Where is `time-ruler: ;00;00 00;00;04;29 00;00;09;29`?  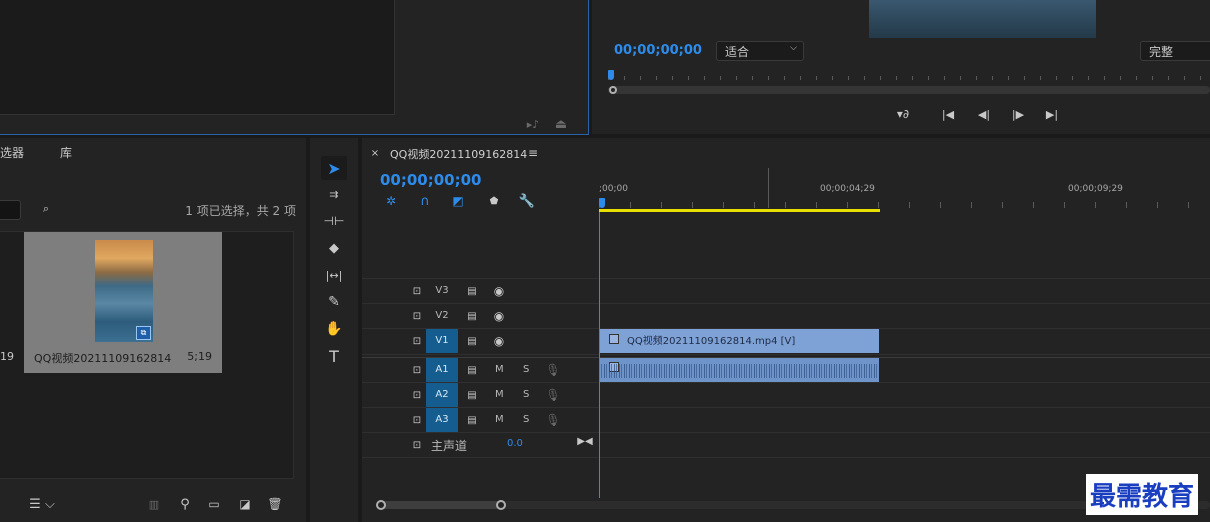
time-ruler: ;00;00 00;00;04;29 00;00;09;29 is located at coordinates (904, 190).